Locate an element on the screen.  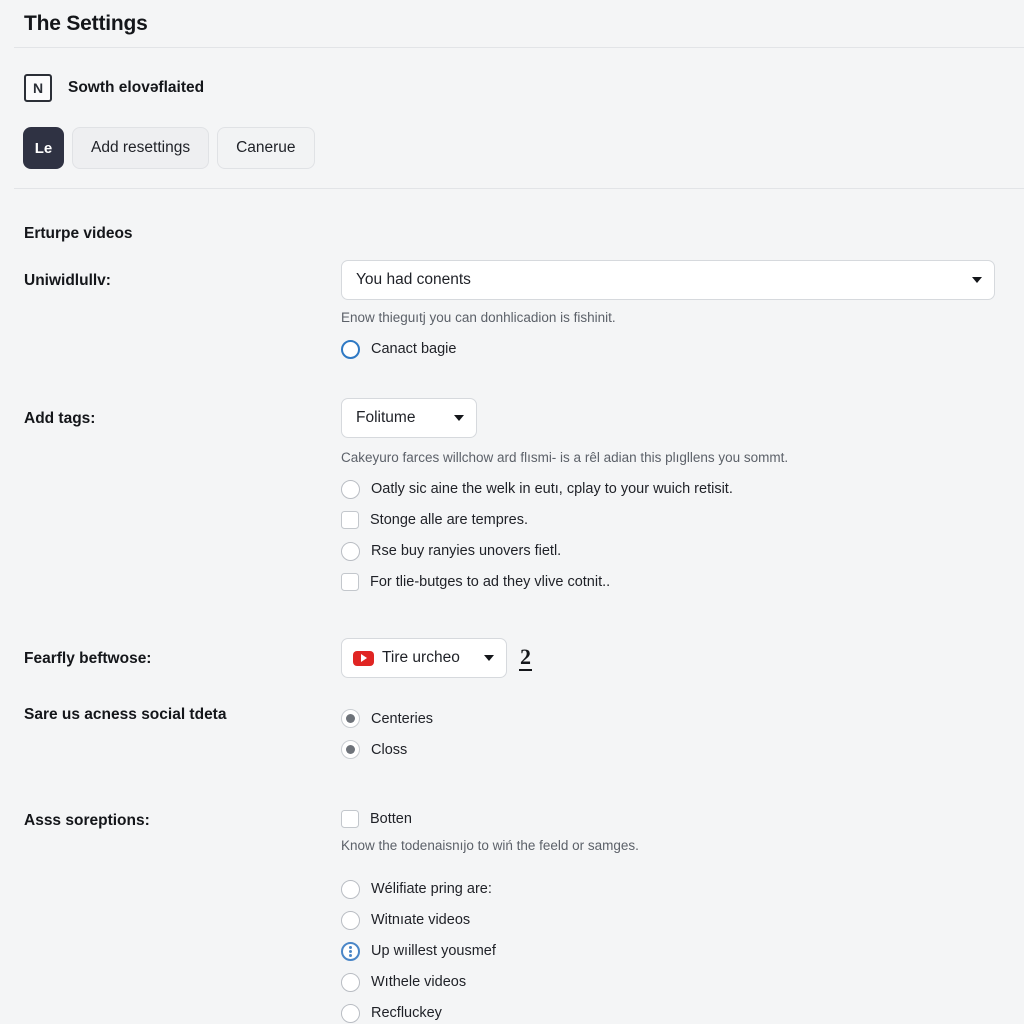
option-botten: Botten is located at coordinates (490, 818).